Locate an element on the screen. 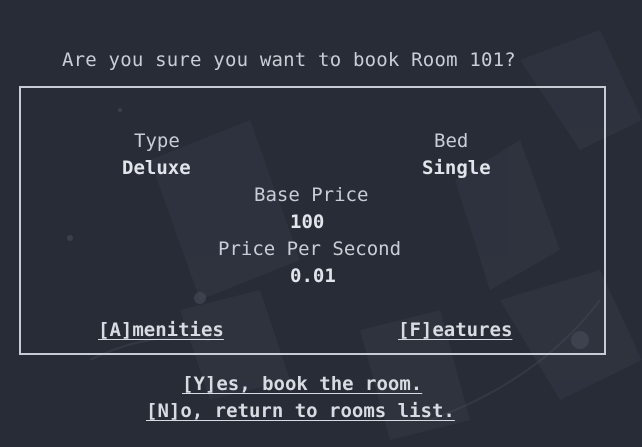  bed-label: Bed is located at coordinates (451, 141).